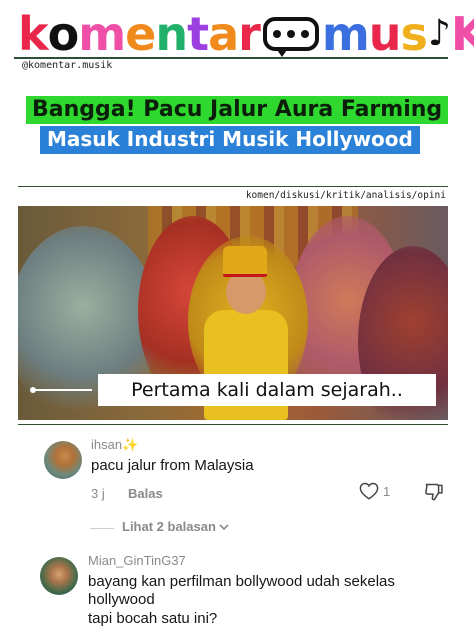  What do you see at coordinates (114, 445) in the screenshot?
I see `comment-username: ihsan✨` at bounding box center [114, 445].